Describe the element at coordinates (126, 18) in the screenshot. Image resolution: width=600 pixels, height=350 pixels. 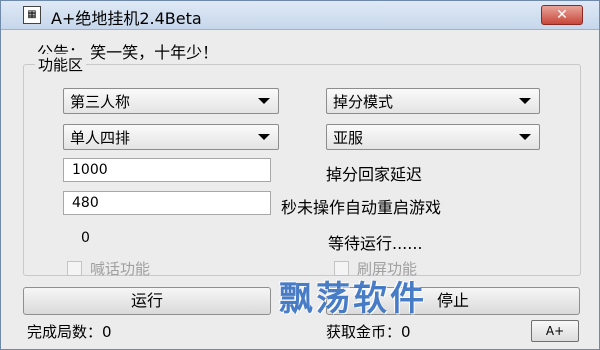
I see `window-title: A+绝地挂机2.4Beta` at that location.